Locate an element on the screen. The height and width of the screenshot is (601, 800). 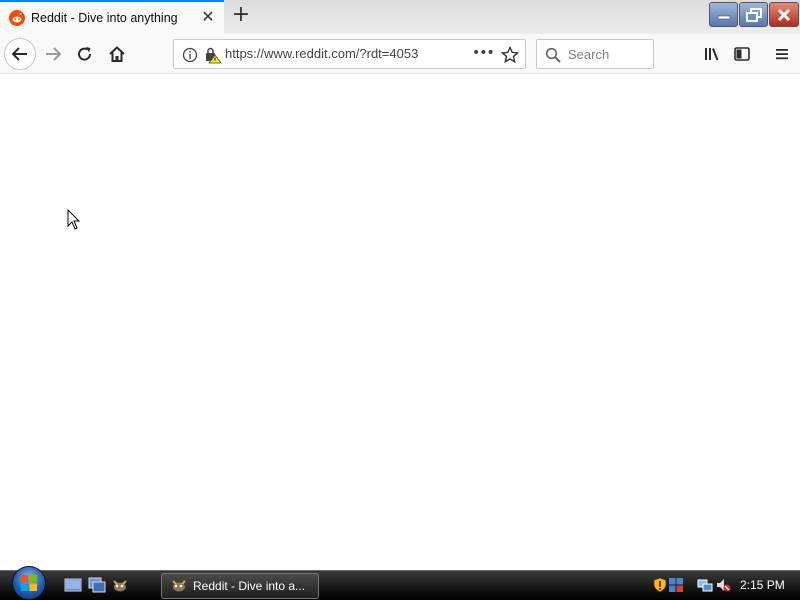
reload-button is located at coordinates (85, 54).